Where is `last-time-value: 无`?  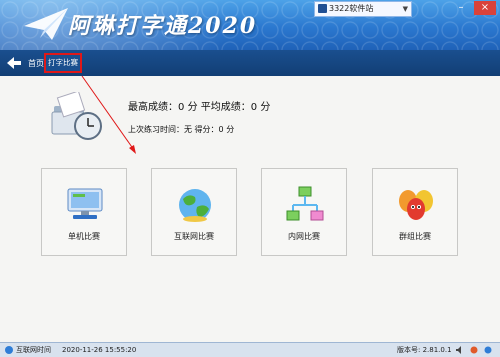 last-time-value: 无 is located at coordinates (188, 129).